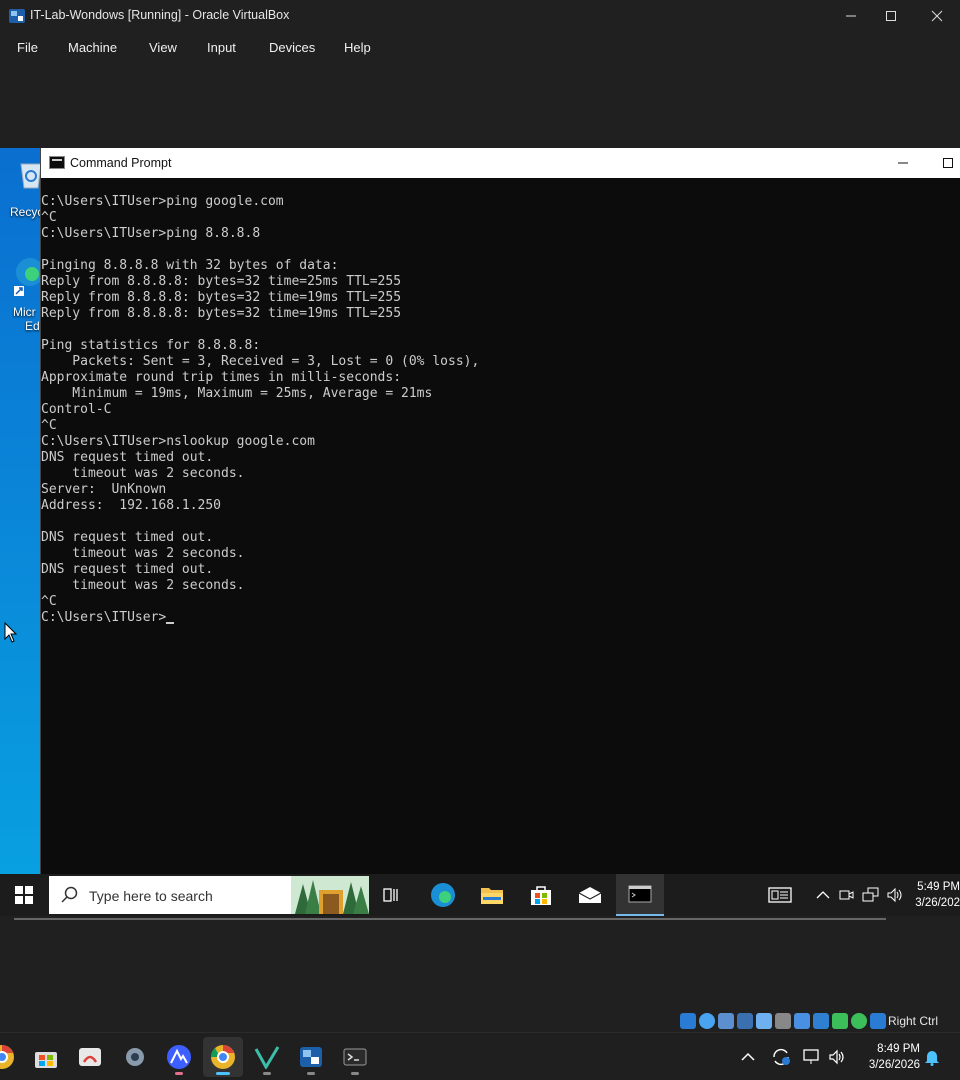 This screenshot has height=1080, width=960. Describe the element at coordinates (745, 1021) in the screenshot. I see `network-status-icon` at that location.